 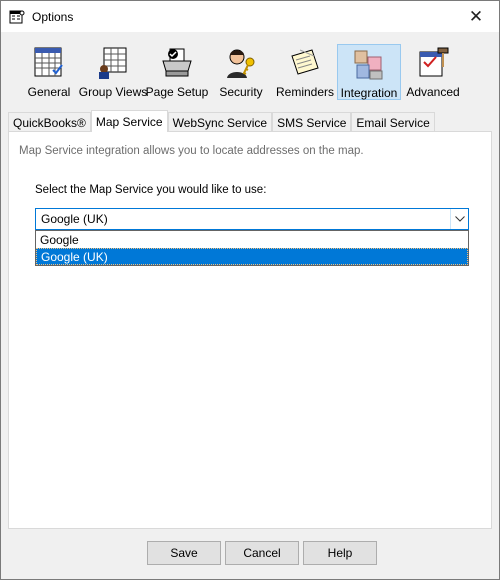 I want to click on toolbar-group-views: Group Views, so click(x=113, y=72).